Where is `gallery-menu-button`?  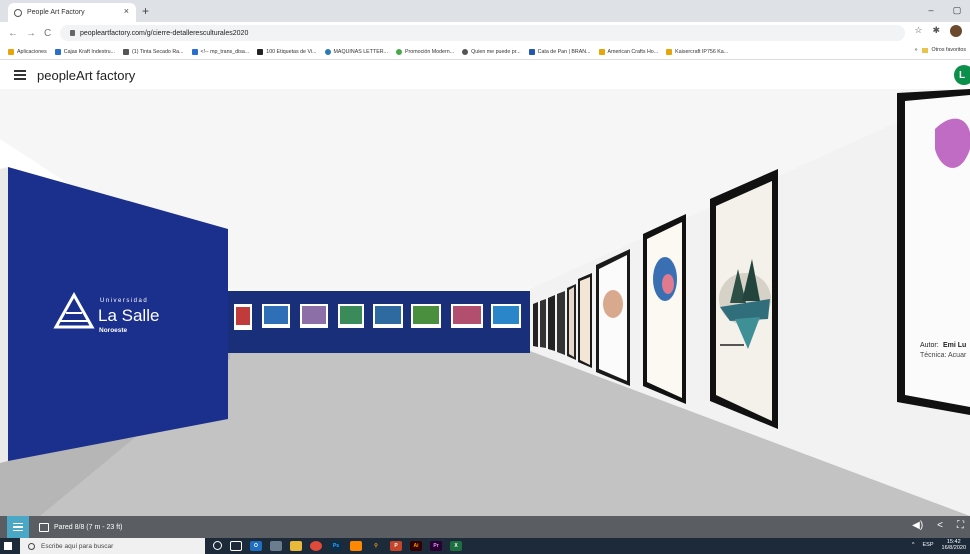 gallery-menu-button is located at coordinates (18, 527).